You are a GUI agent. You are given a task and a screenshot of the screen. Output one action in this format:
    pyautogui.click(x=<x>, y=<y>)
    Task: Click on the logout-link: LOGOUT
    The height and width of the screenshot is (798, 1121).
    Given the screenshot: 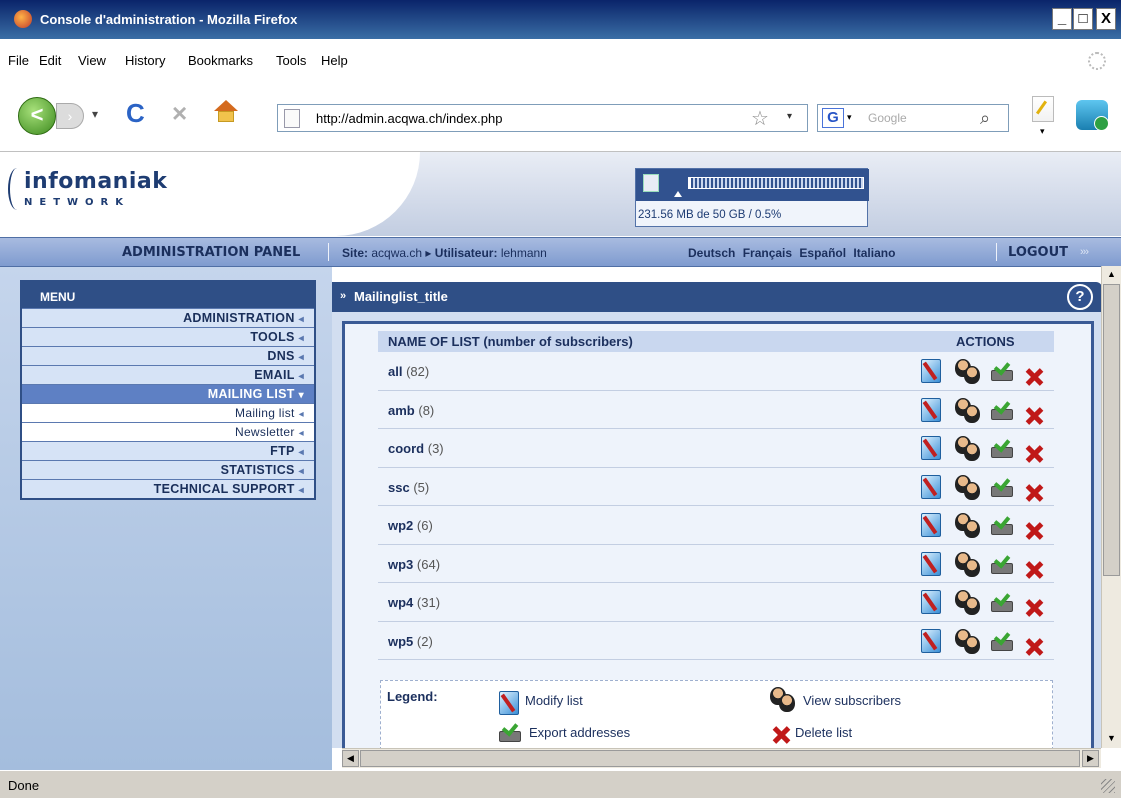 What is the action you would take?
    pyautogui.click(x=1038, y=252)
    